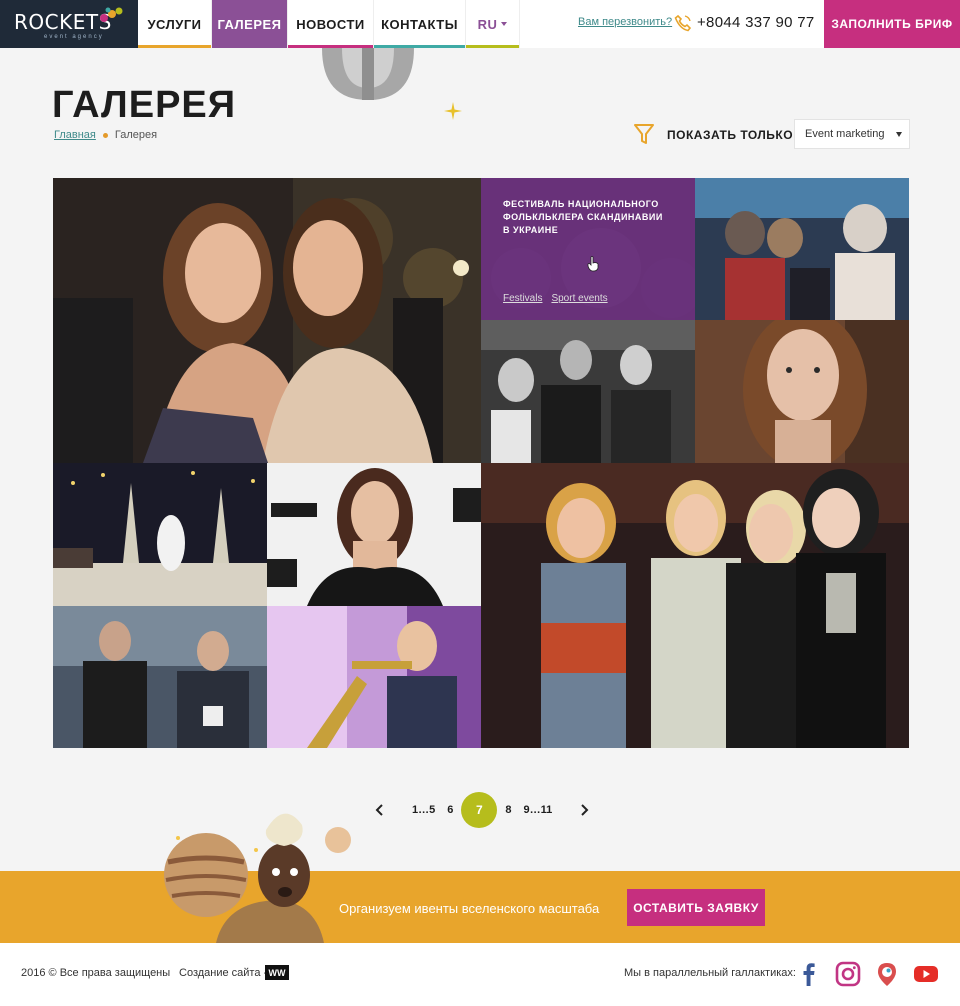 This screenshot has height=1006, width=960. I want to click on page-title: ГАЛЕРЕЯ, so click(144, 105).